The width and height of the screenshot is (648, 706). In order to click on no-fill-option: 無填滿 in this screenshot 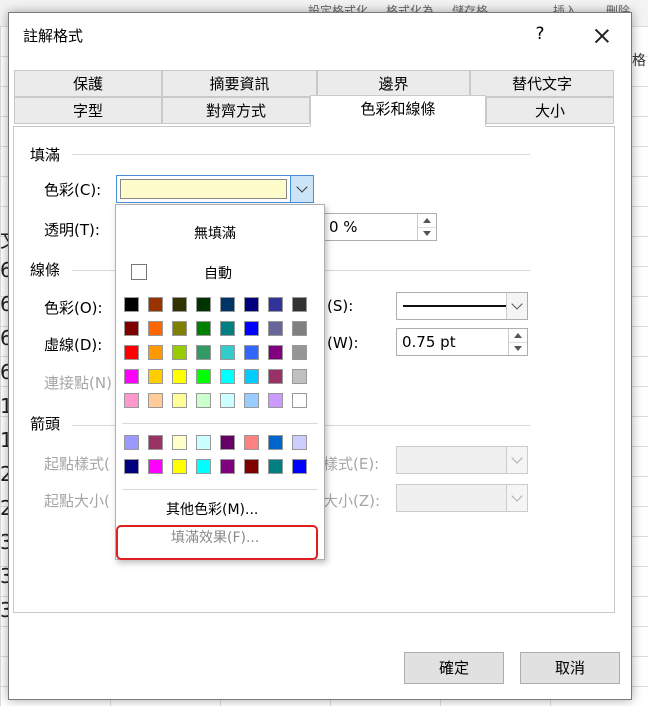, I will do `click(215, 233)`.